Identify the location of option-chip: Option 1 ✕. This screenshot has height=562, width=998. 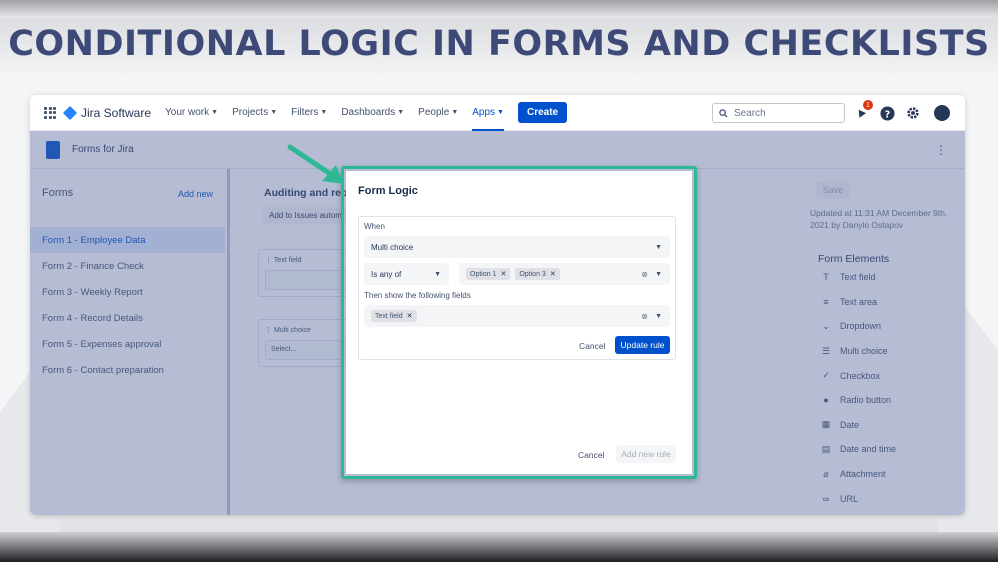
(488, 274).